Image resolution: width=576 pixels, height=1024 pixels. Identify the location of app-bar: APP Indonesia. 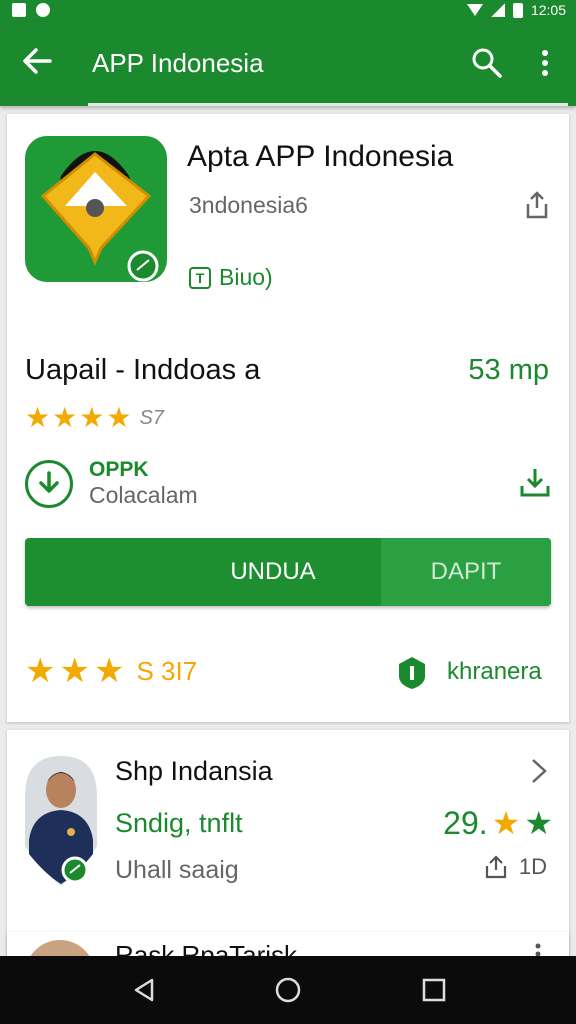
(288, 64).